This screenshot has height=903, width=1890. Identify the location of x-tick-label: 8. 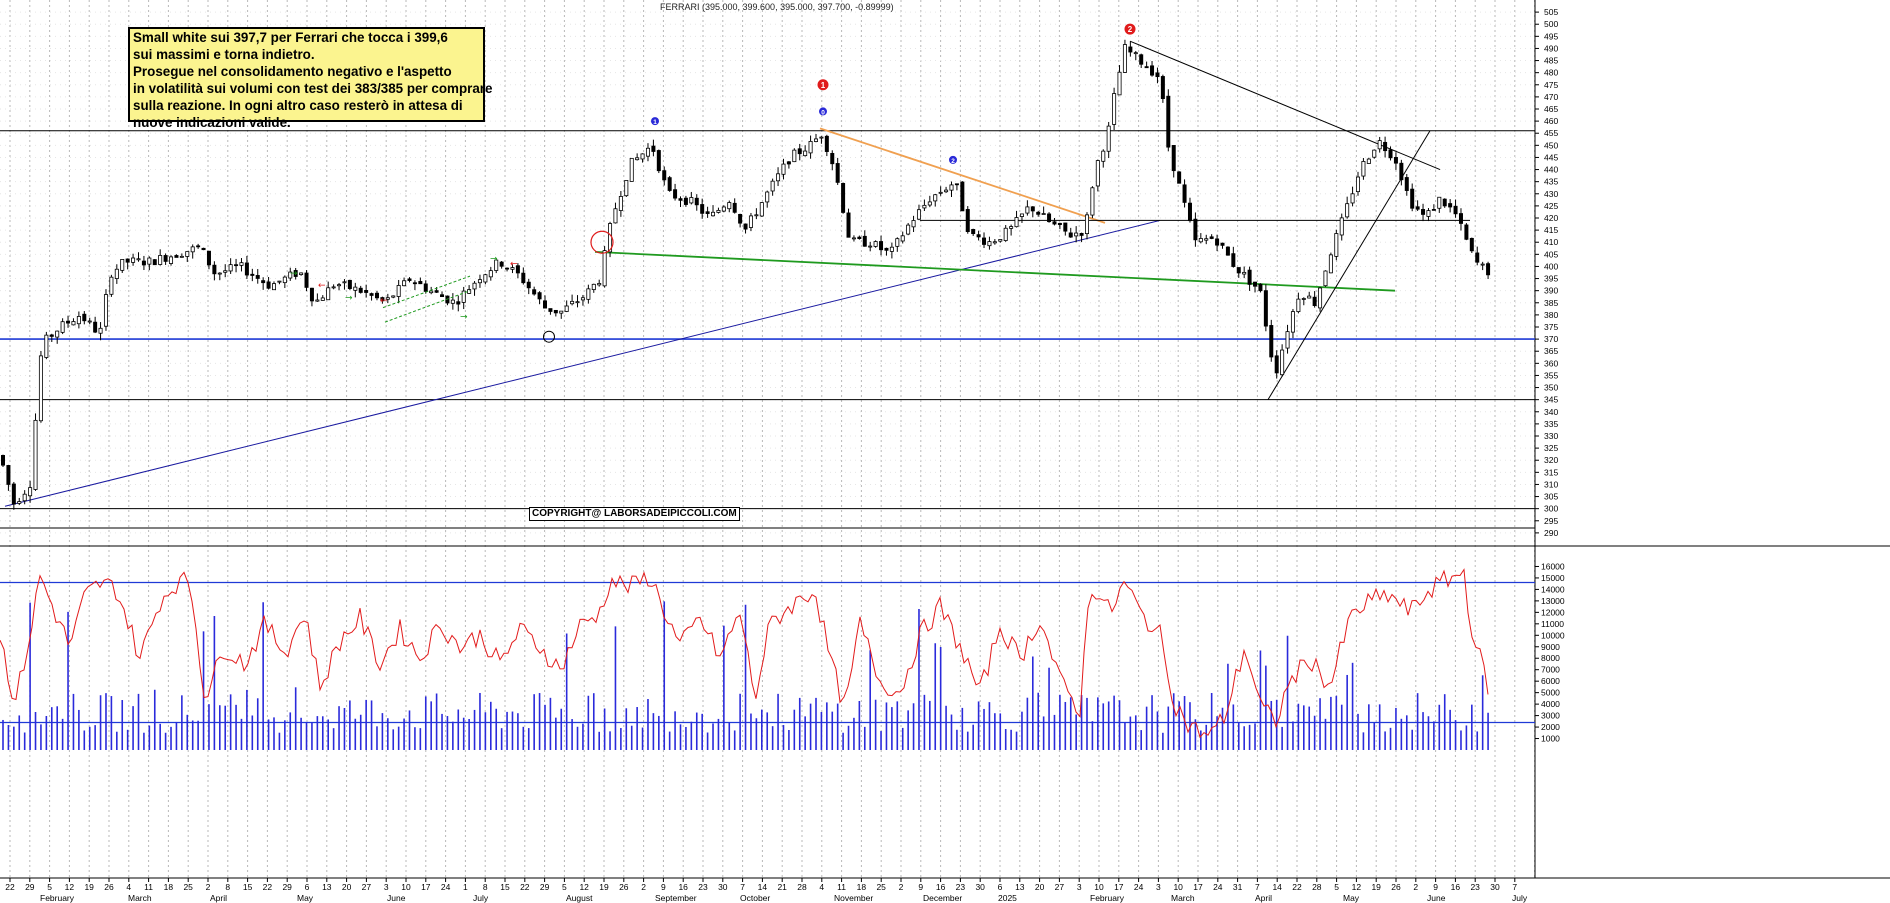
(227, 887).